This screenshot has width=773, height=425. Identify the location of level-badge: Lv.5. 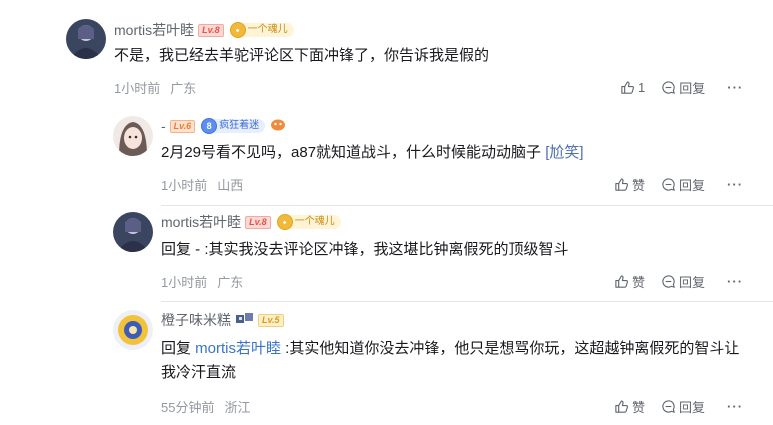
(271, 320).